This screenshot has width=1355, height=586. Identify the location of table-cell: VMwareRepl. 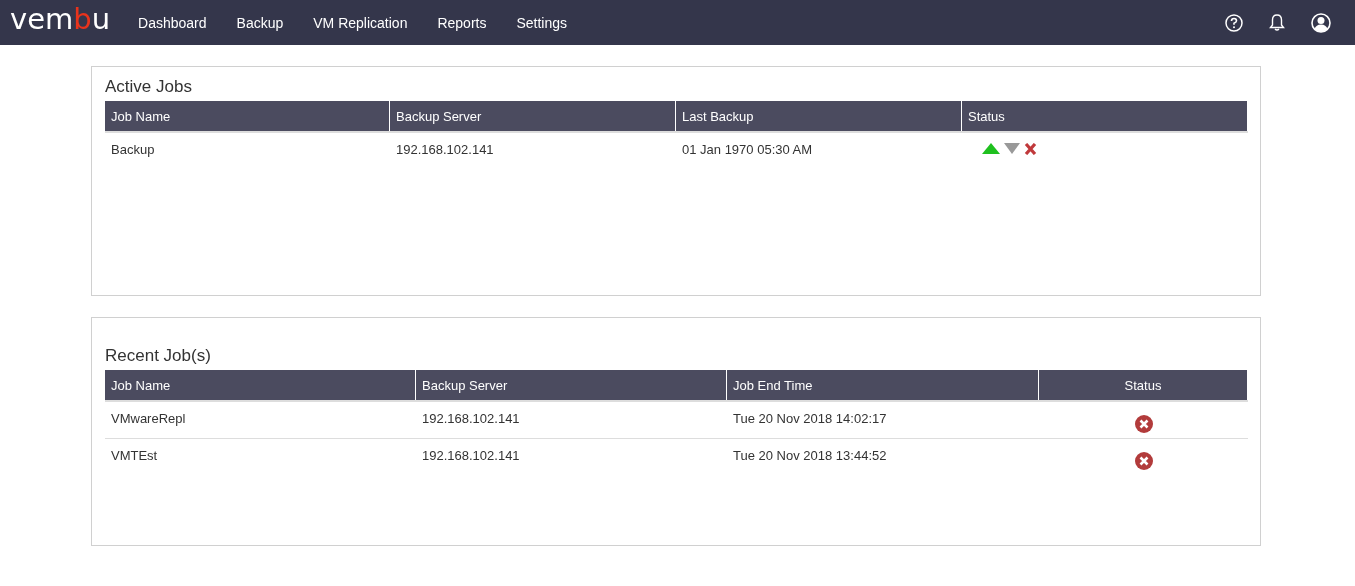
(148, 418).